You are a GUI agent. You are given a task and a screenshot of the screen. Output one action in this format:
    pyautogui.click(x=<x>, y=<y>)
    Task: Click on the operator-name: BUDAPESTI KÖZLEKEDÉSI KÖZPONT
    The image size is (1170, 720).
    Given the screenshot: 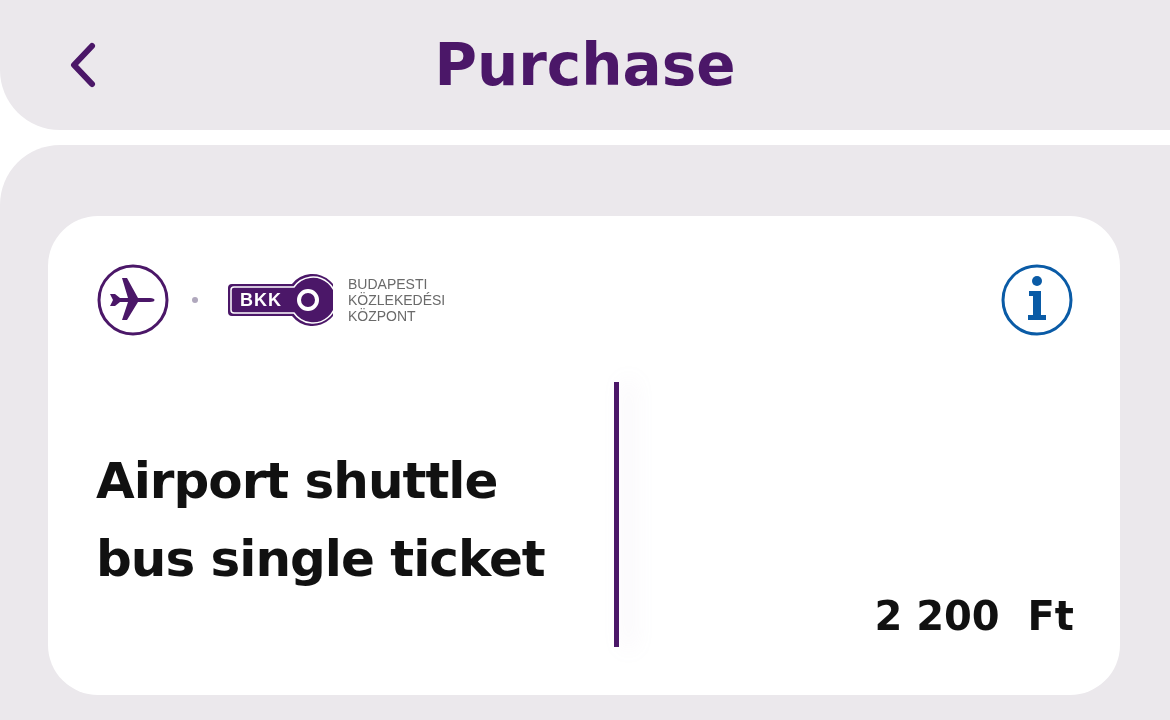 What is the action you would take?
    pyautogui.click(x=397, y=300)
    